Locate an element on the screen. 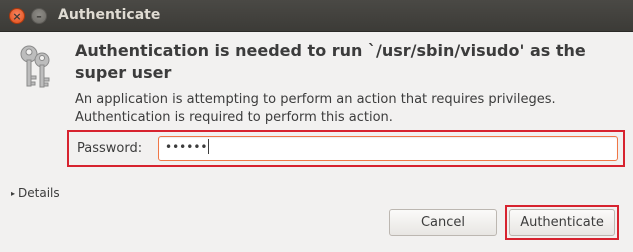 This screenshot has height=252, width=633. details-expander: ▸ Details is located at coordinates (35, 193).